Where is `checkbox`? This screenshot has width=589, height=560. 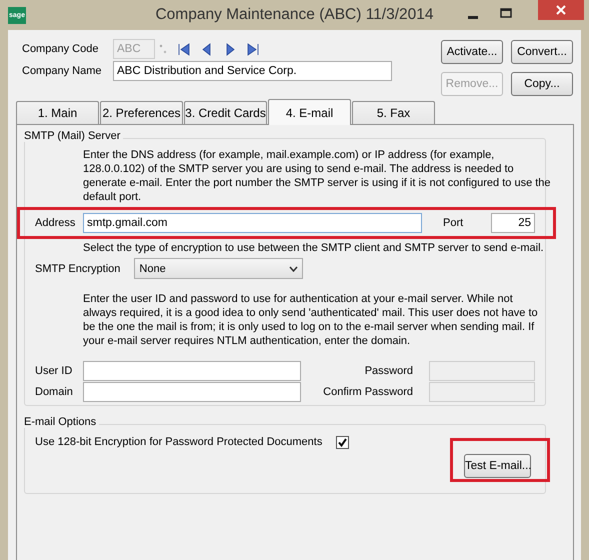 checkbox is located at coordinates (343, 442).